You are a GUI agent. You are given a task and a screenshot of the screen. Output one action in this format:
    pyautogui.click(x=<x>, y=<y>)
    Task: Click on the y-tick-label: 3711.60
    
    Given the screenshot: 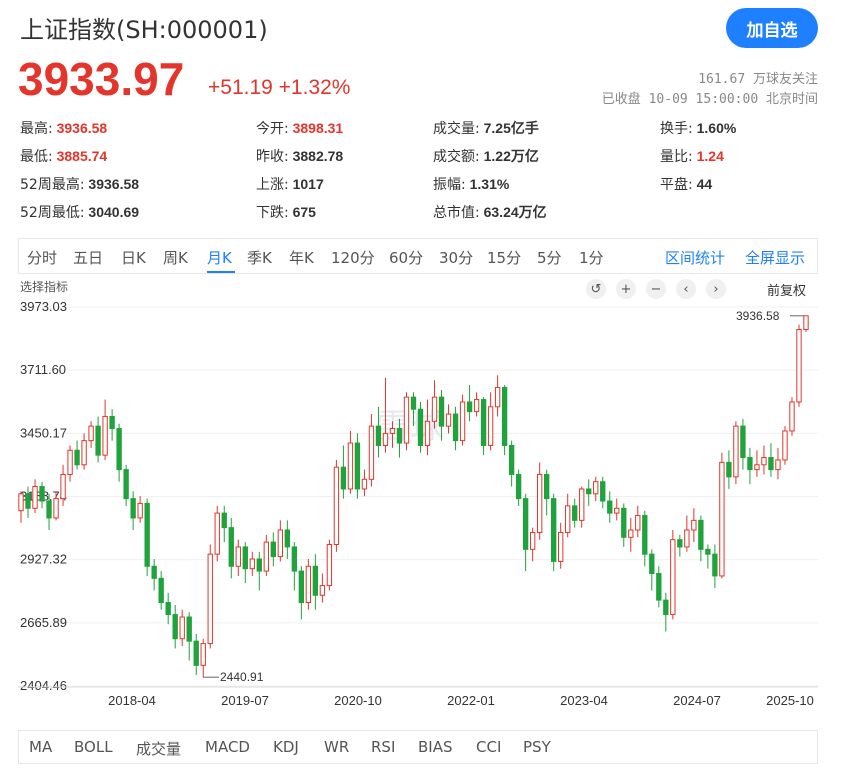 What is the action you would take?
    pyautogui.click(x=43, y=369)
    